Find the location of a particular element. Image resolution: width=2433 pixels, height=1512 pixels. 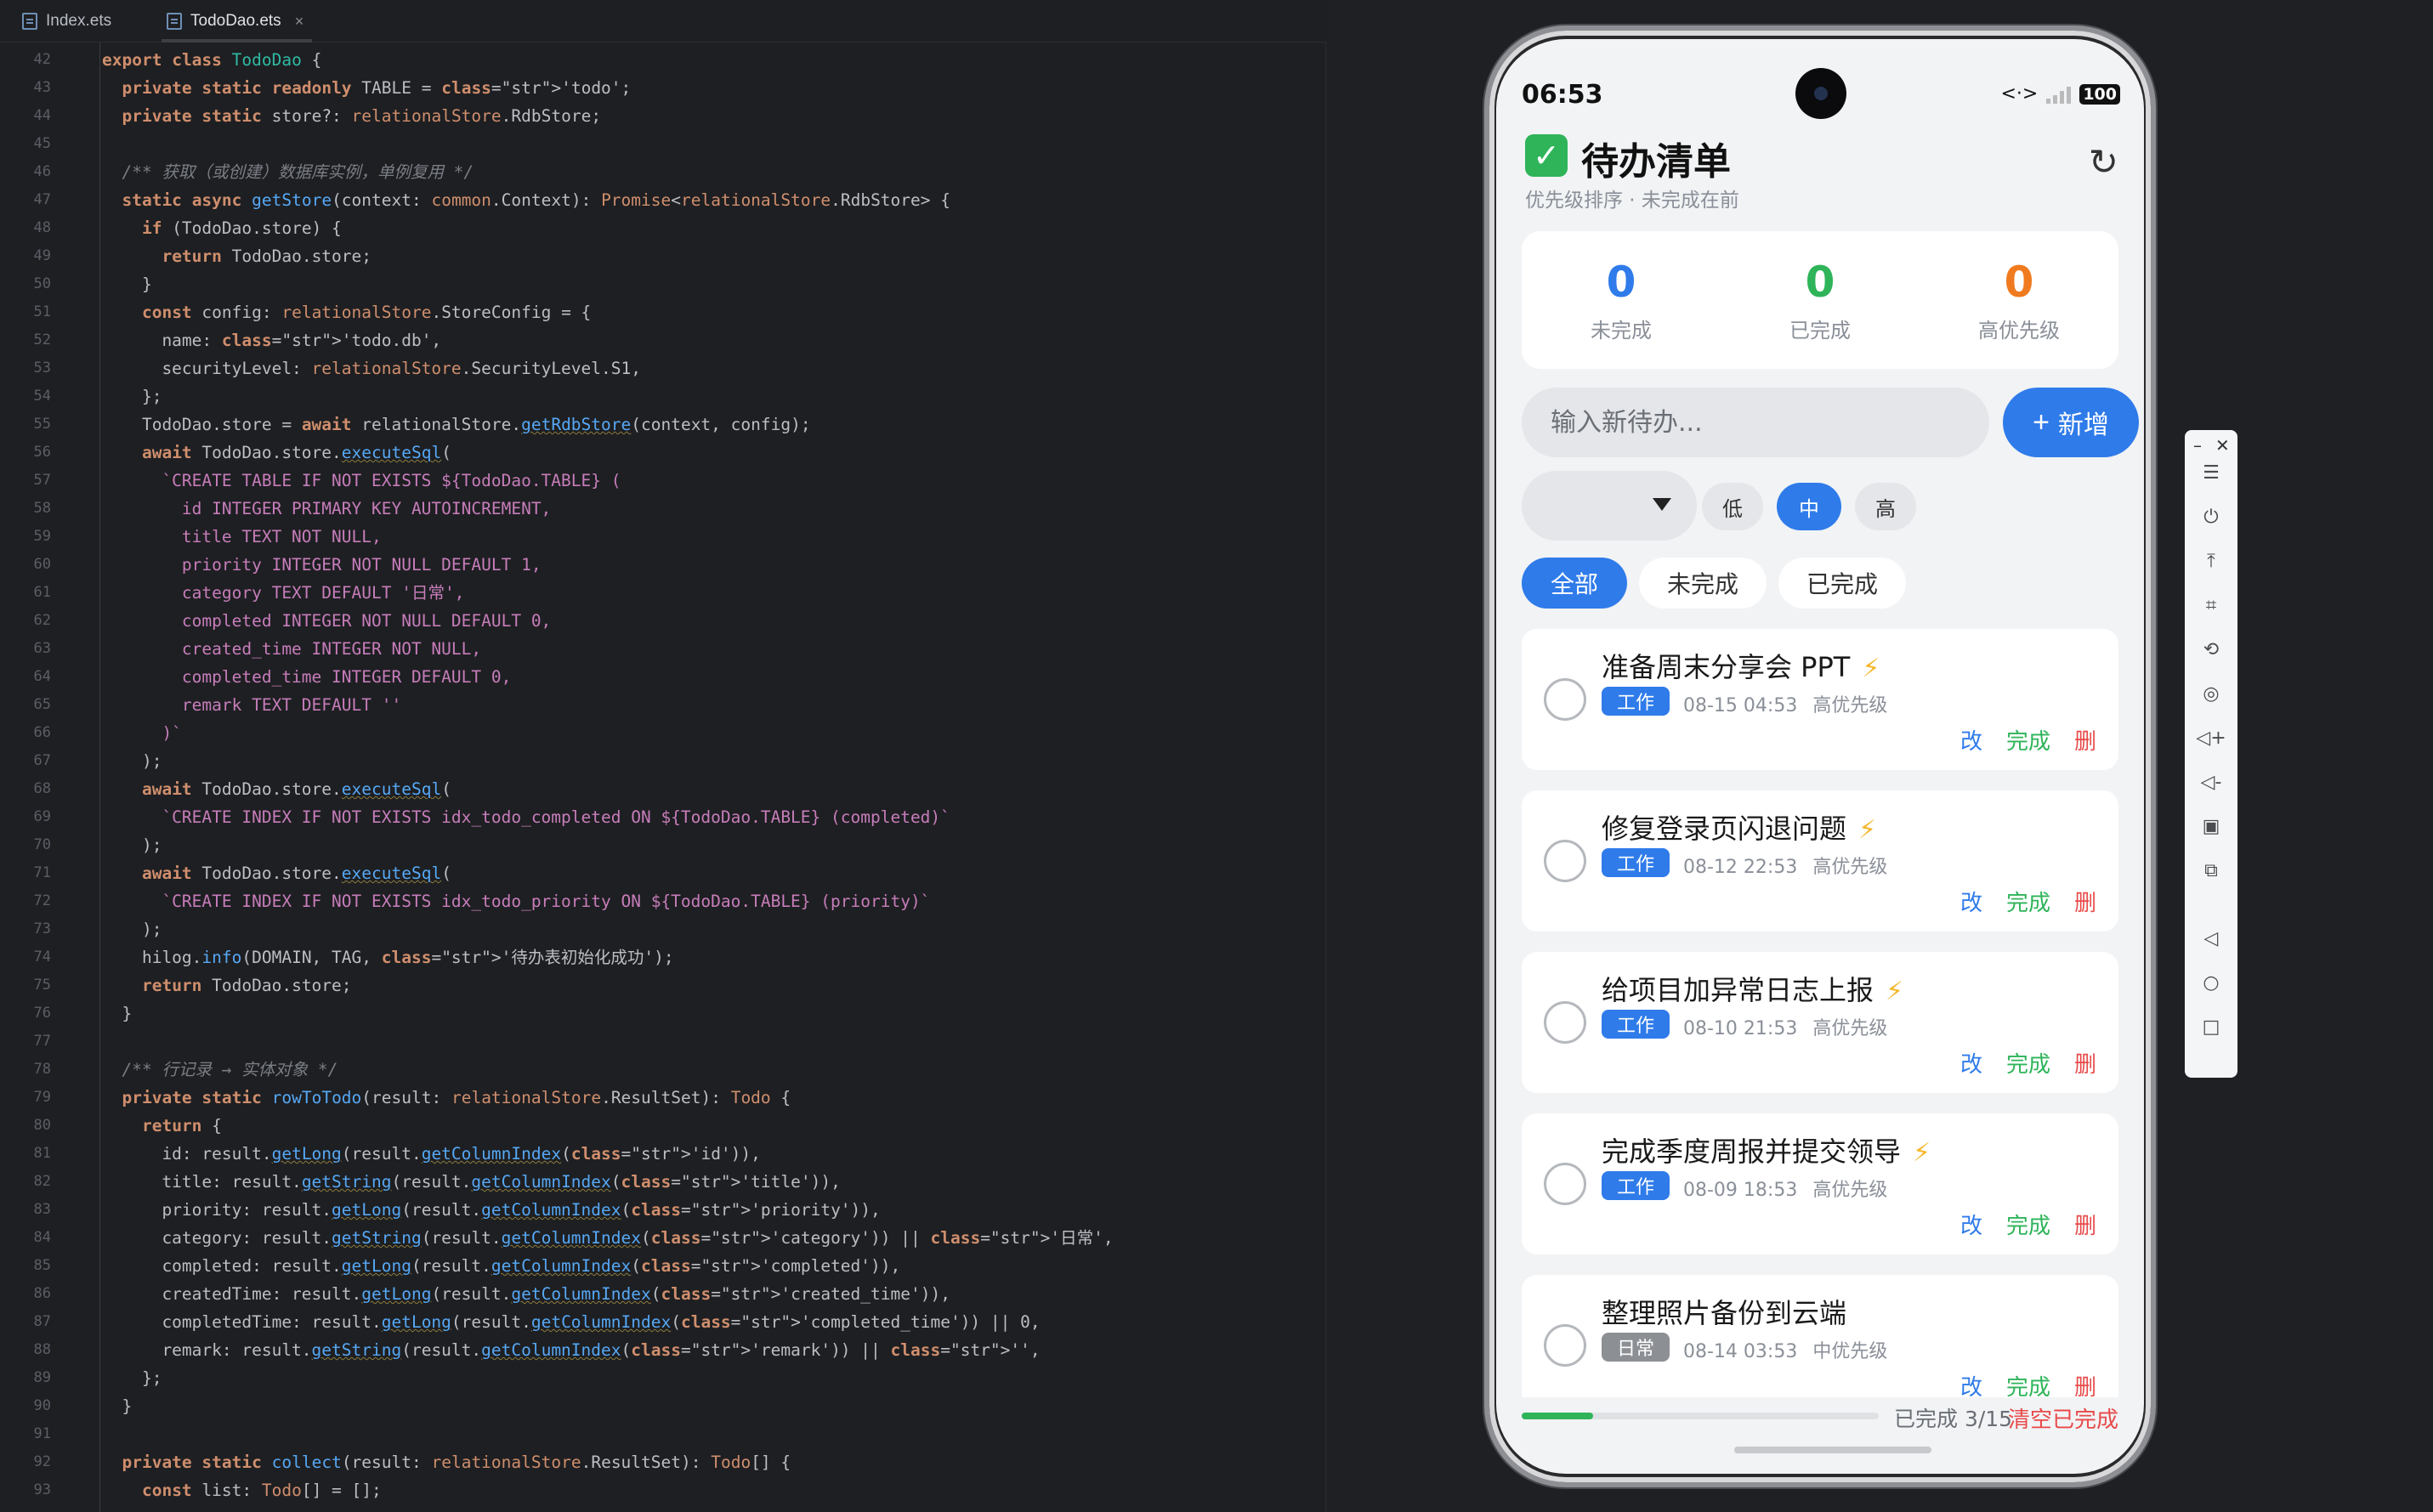

filter-pending: 未完成 is located at coordinates (1703, 583).